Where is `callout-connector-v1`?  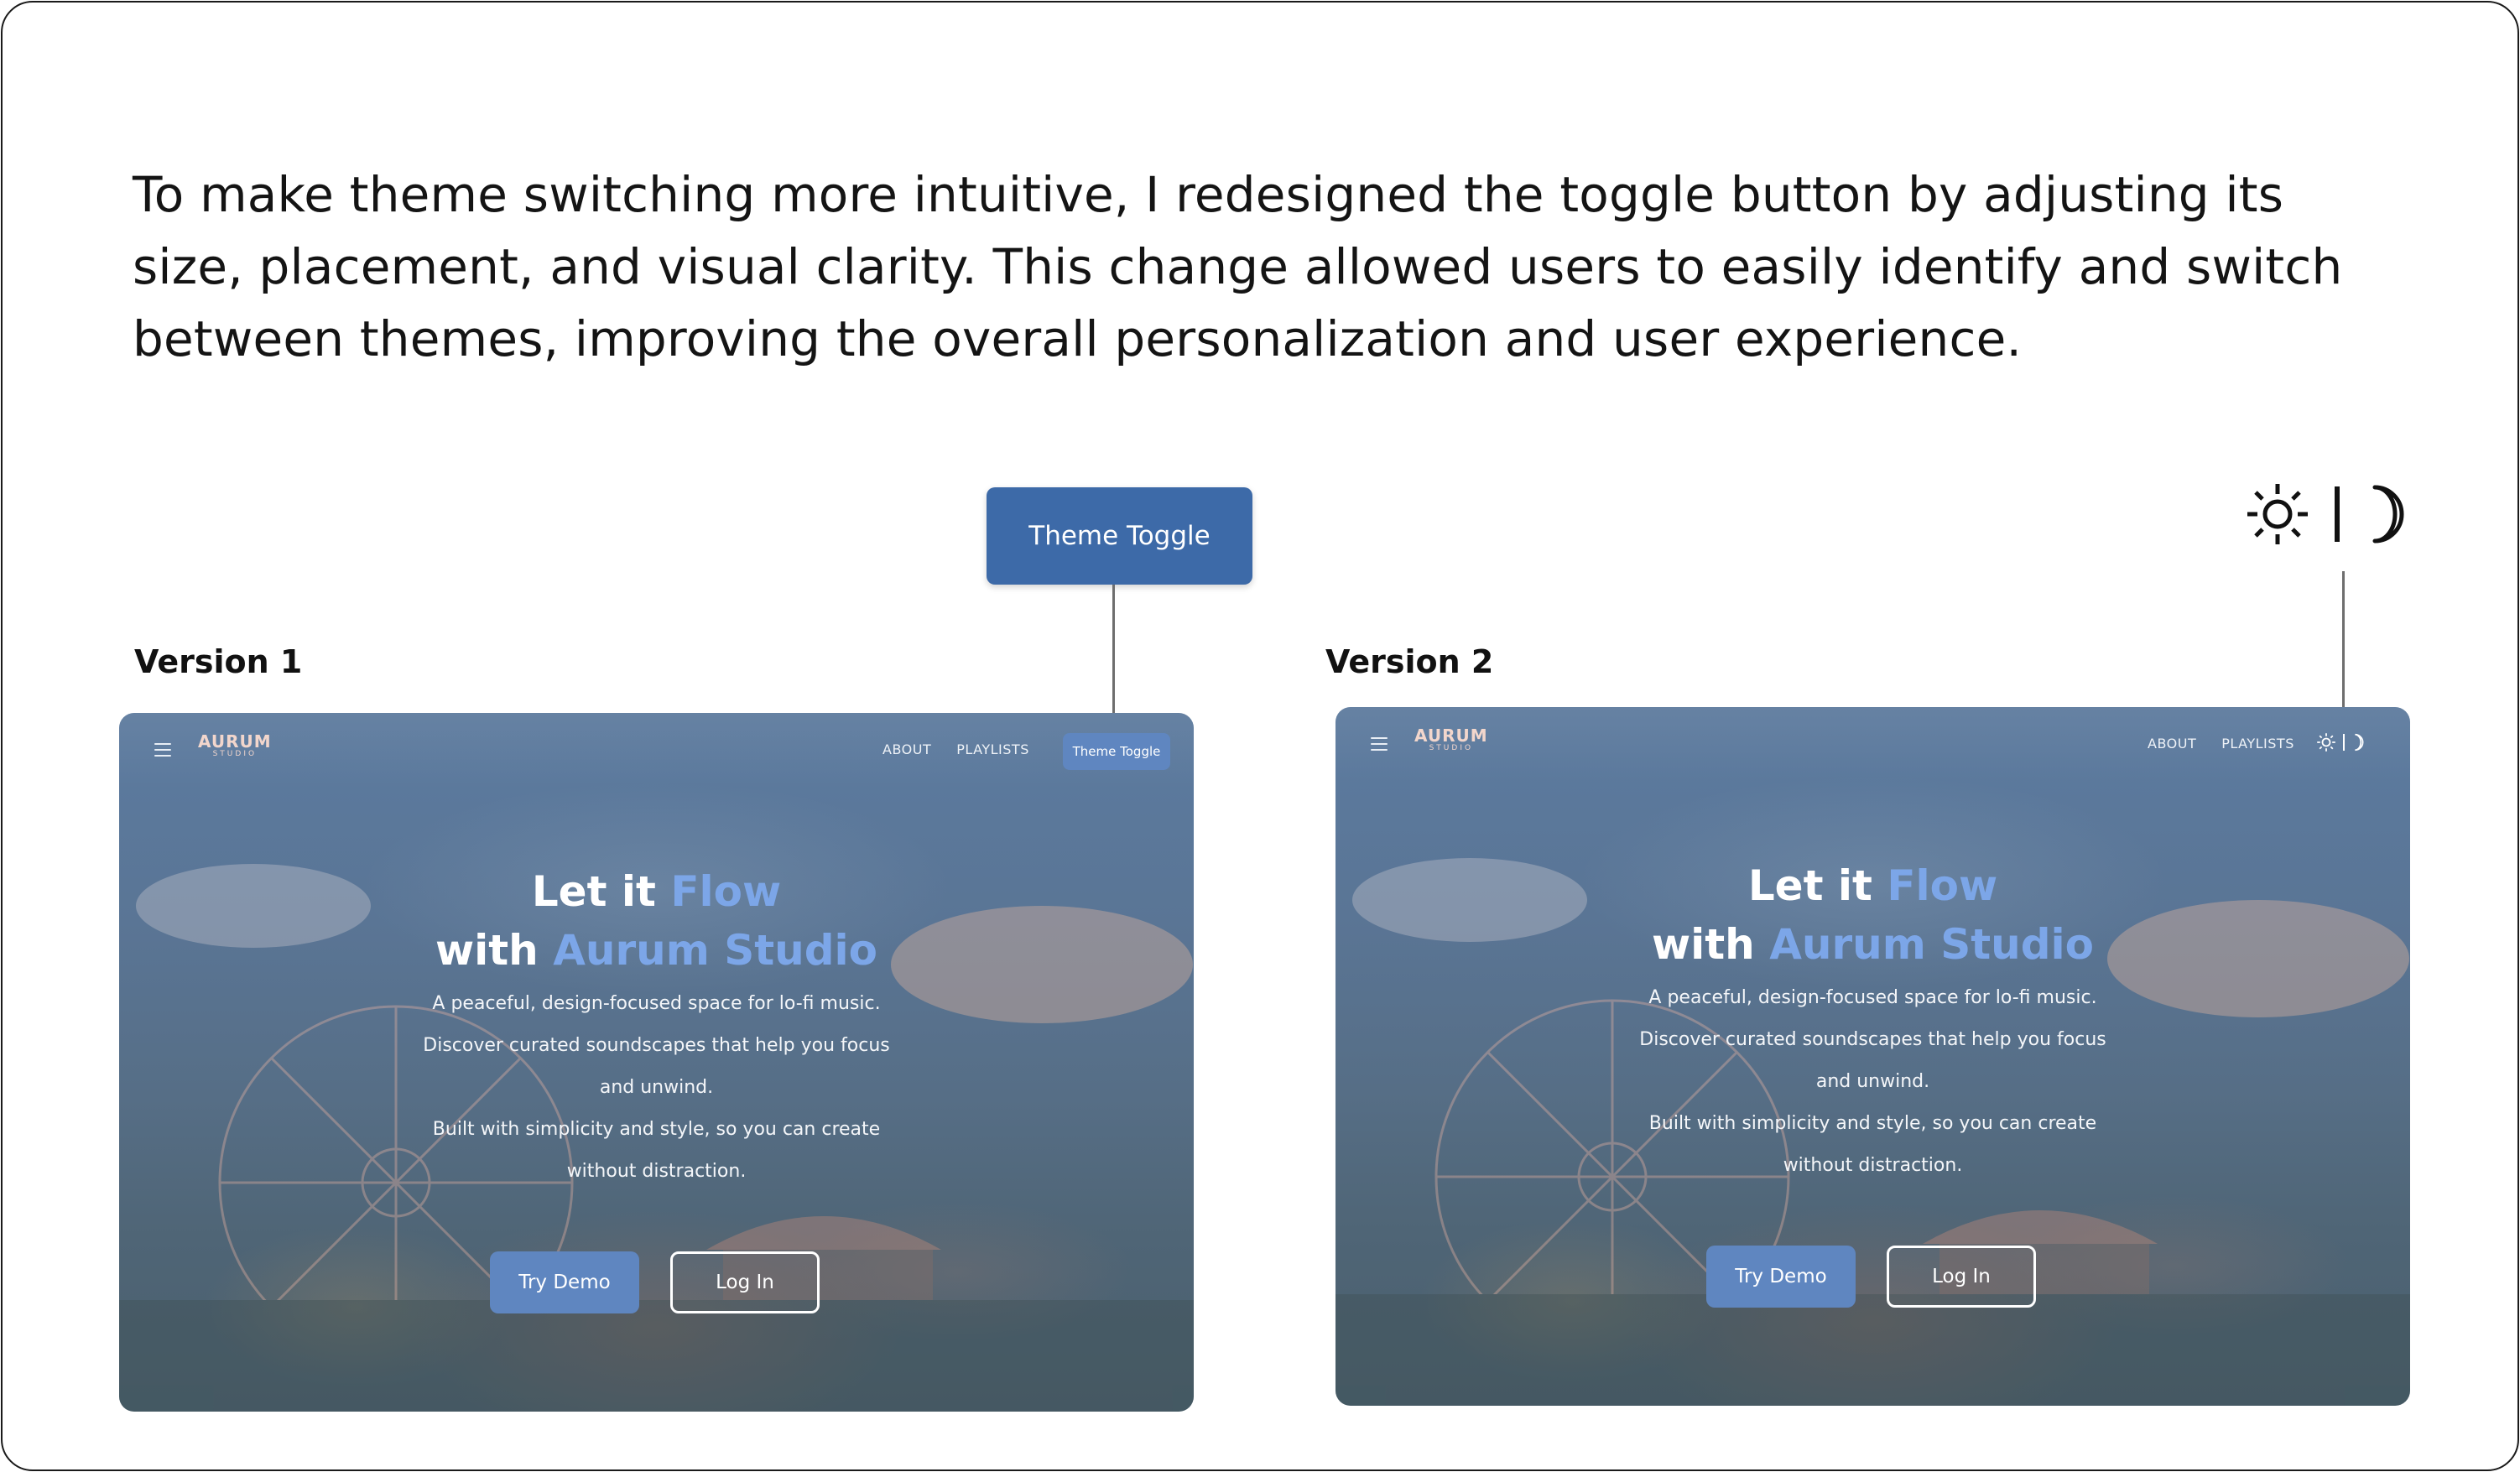
callout-connector-v1 is located at coordinates (1113, 651).